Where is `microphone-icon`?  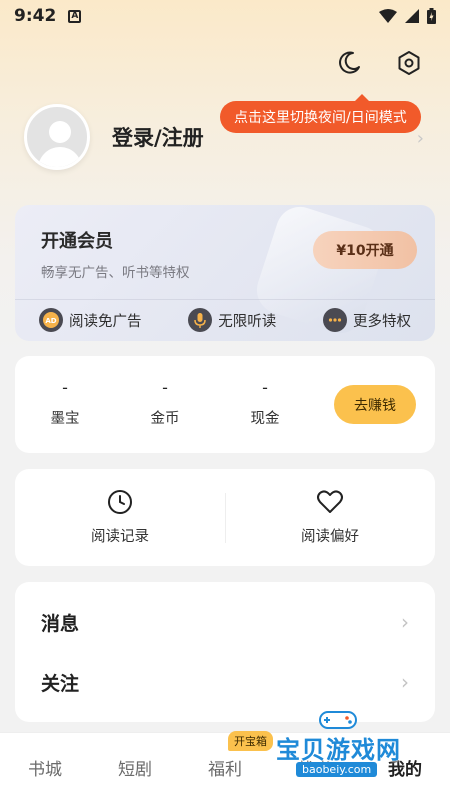 microphone-icon is located at coordinates (200, 320).